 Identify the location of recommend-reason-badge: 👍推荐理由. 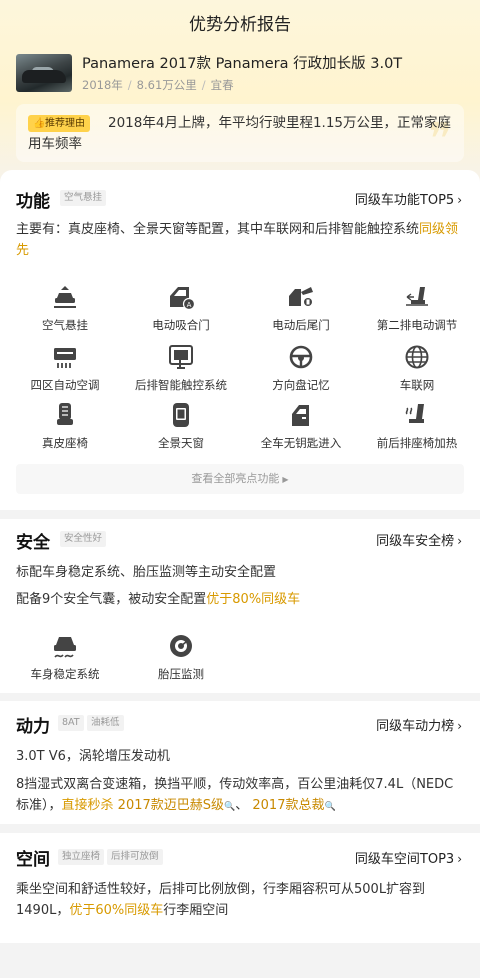
(59, 123).